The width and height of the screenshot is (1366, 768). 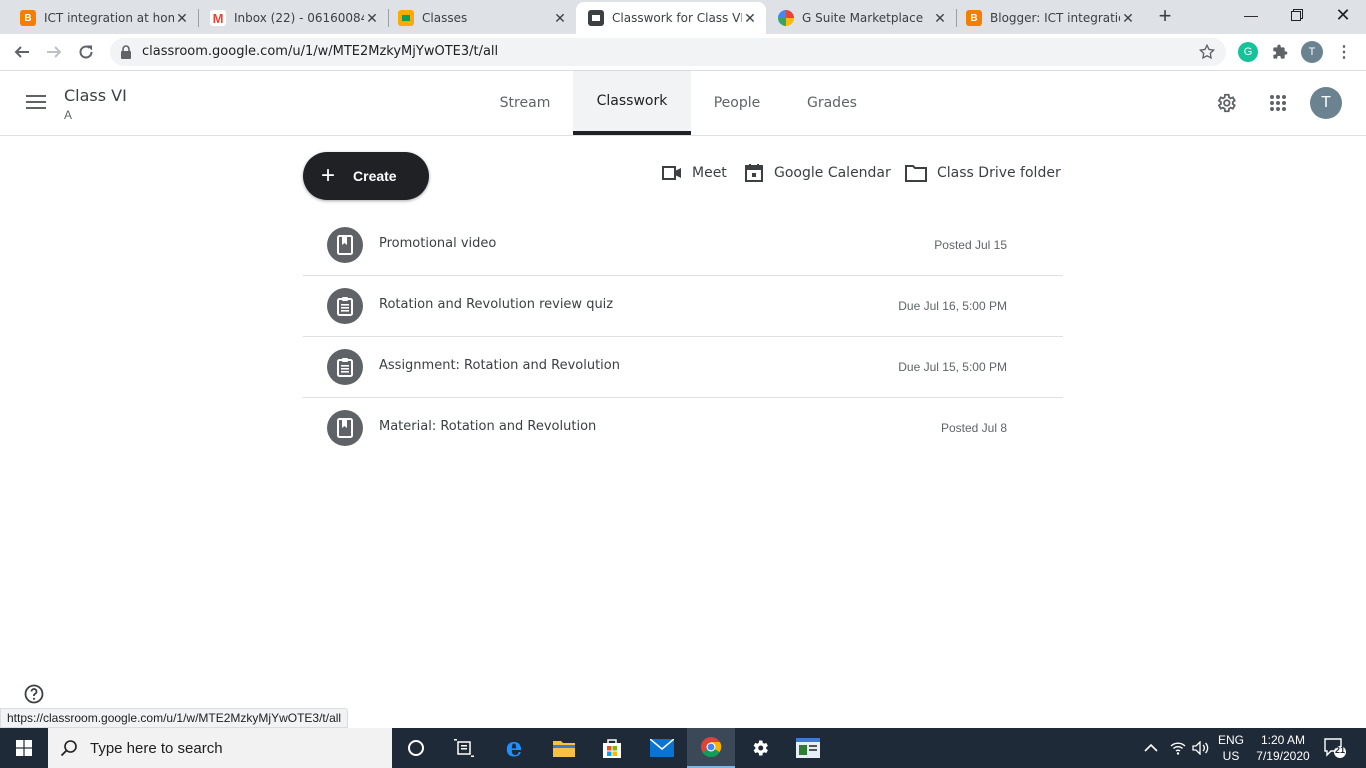 I want to click on gmail-icon: M, so click(x=218, y=18).